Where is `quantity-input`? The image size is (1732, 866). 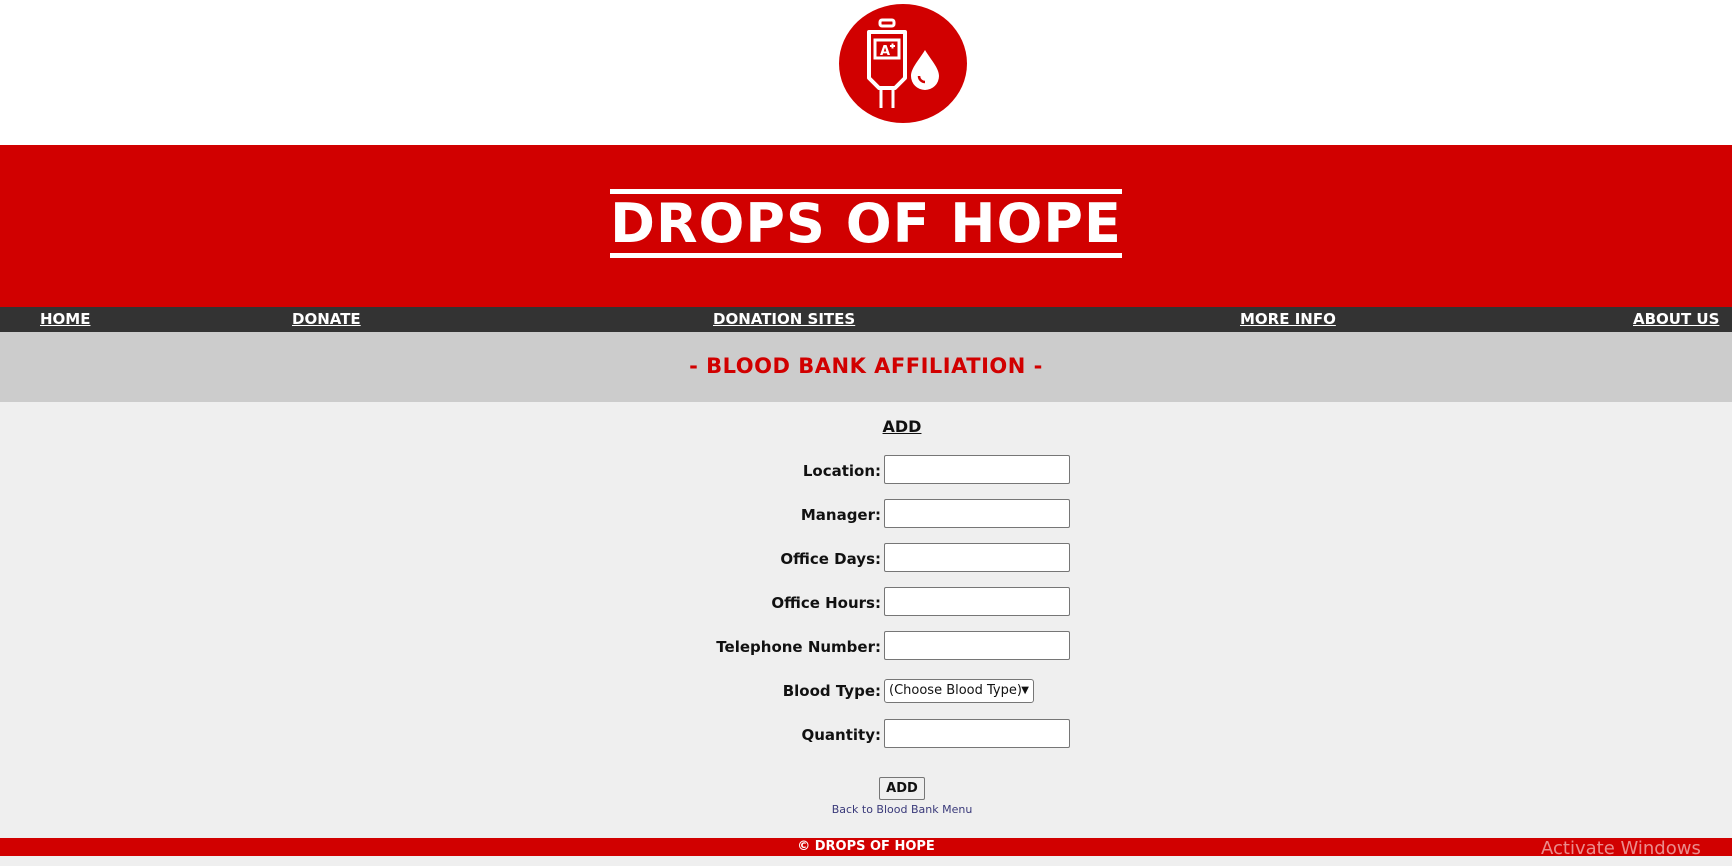 quantity-input is located at coordinates (977, 733).